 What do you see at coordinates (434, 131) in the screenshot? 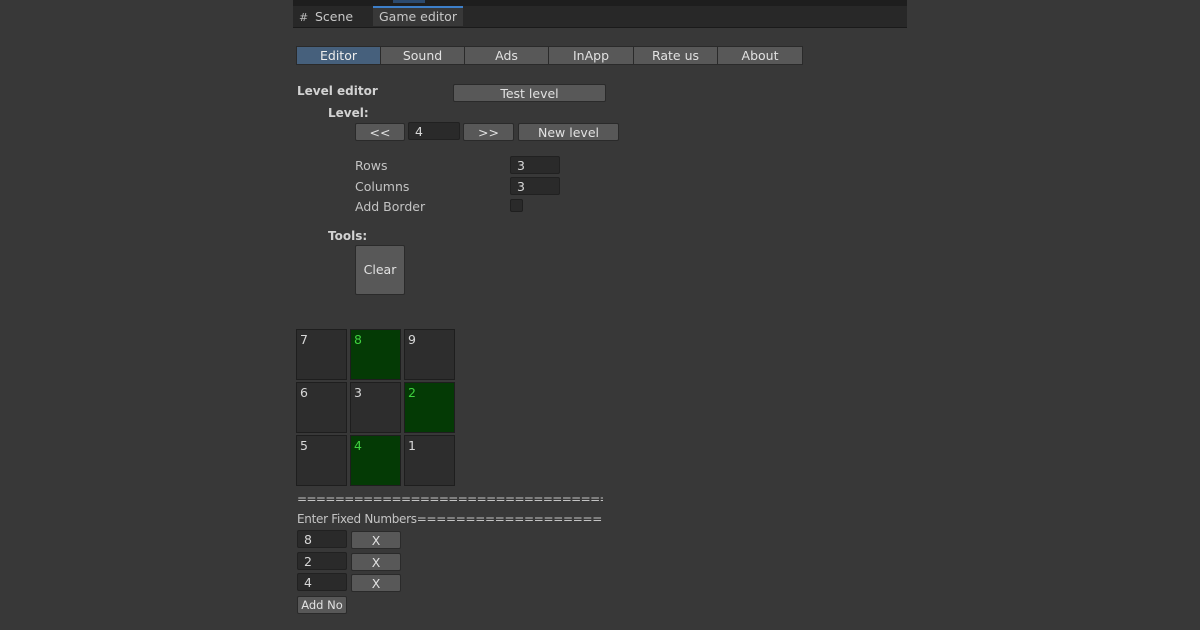
I see `level-number-field: 4` at bounding box center [434, 131].